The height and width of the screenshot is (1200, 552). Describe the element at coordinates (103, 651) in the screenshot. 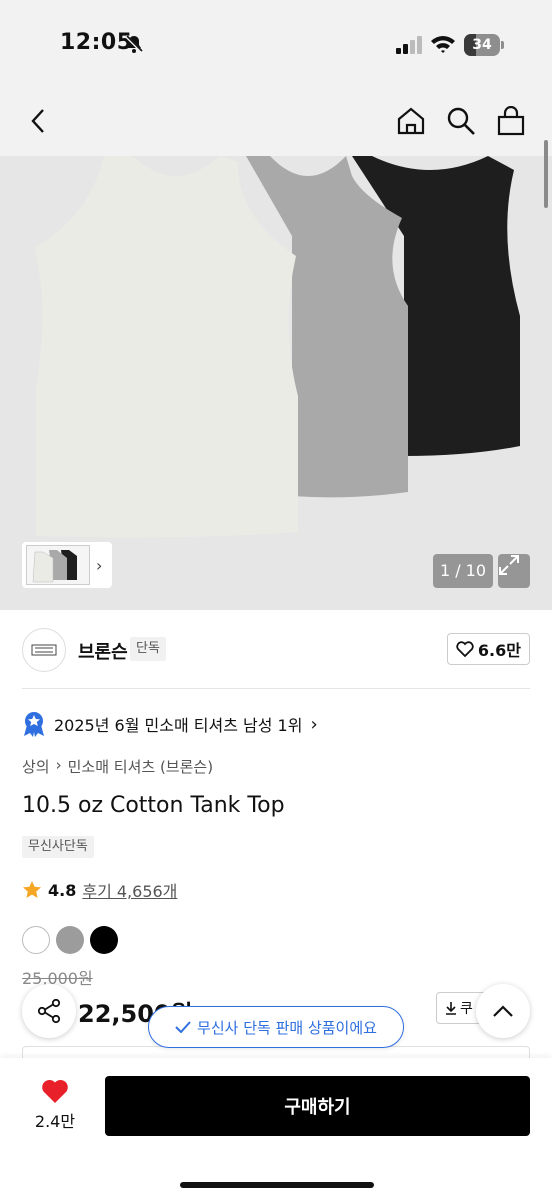

I see `brand-name: 브론슨` at that location.